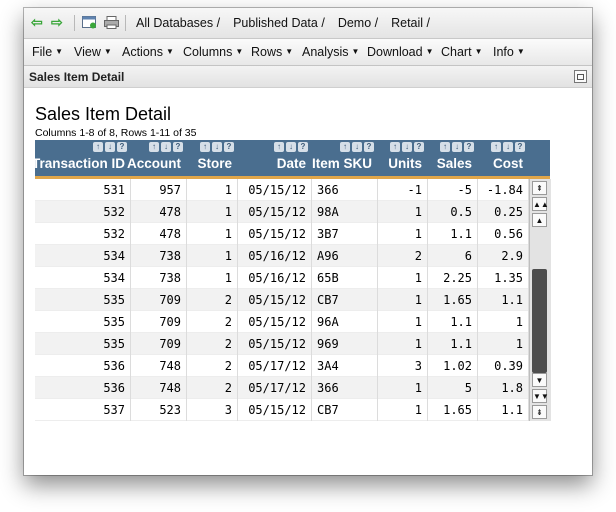 The image size is (616, 512). What do you see at coordinates (154, 163) in the screenshot?
I see `column-label: Account` at bounding box center [154, 163].